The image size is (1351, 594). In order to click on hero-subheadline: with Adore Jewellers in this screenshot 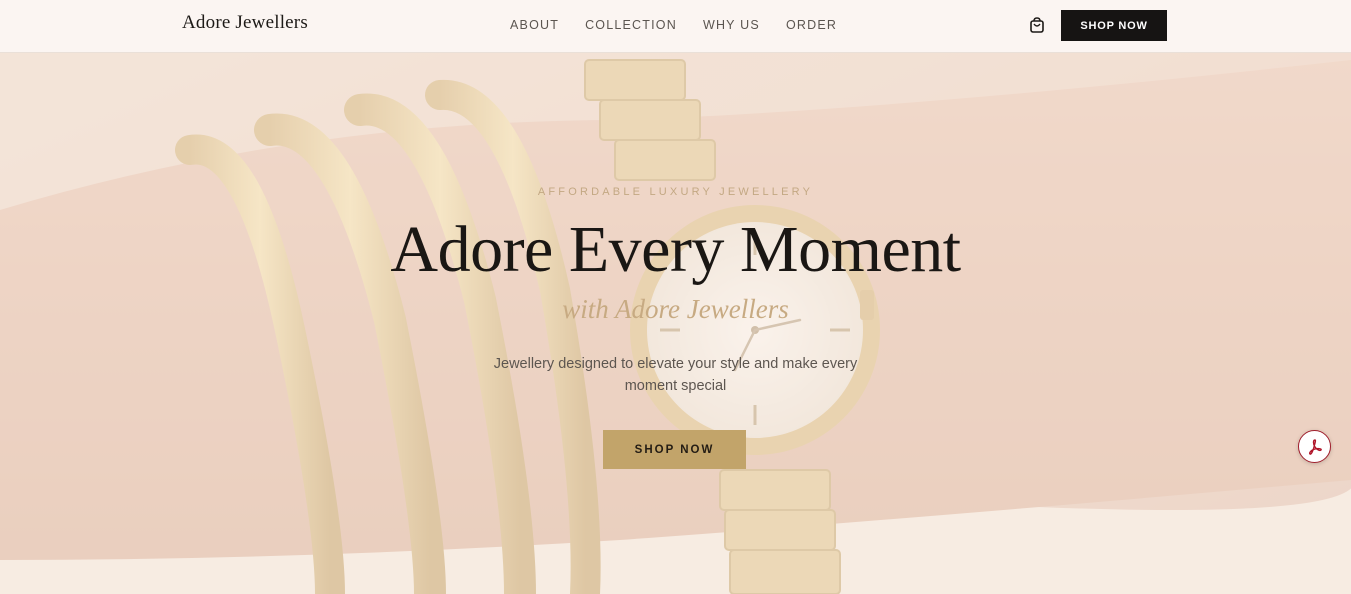, I will do `click(675, 309)`.